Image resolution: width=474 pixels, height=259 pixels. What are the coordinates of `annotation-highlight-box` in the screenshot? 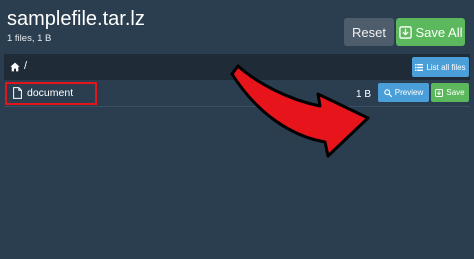 It's located at (51, 93).